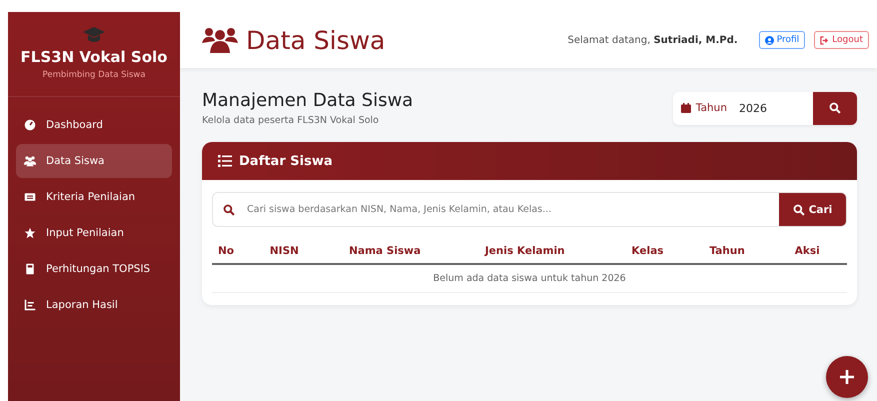 The width and height of the screenshot is (877, 401). What do you see at coordinates (529, 278) in the screenshot?
I see `empty-table-message: Belum ada data siswa untuk tahun 2026` at bounding box center [529, 278].